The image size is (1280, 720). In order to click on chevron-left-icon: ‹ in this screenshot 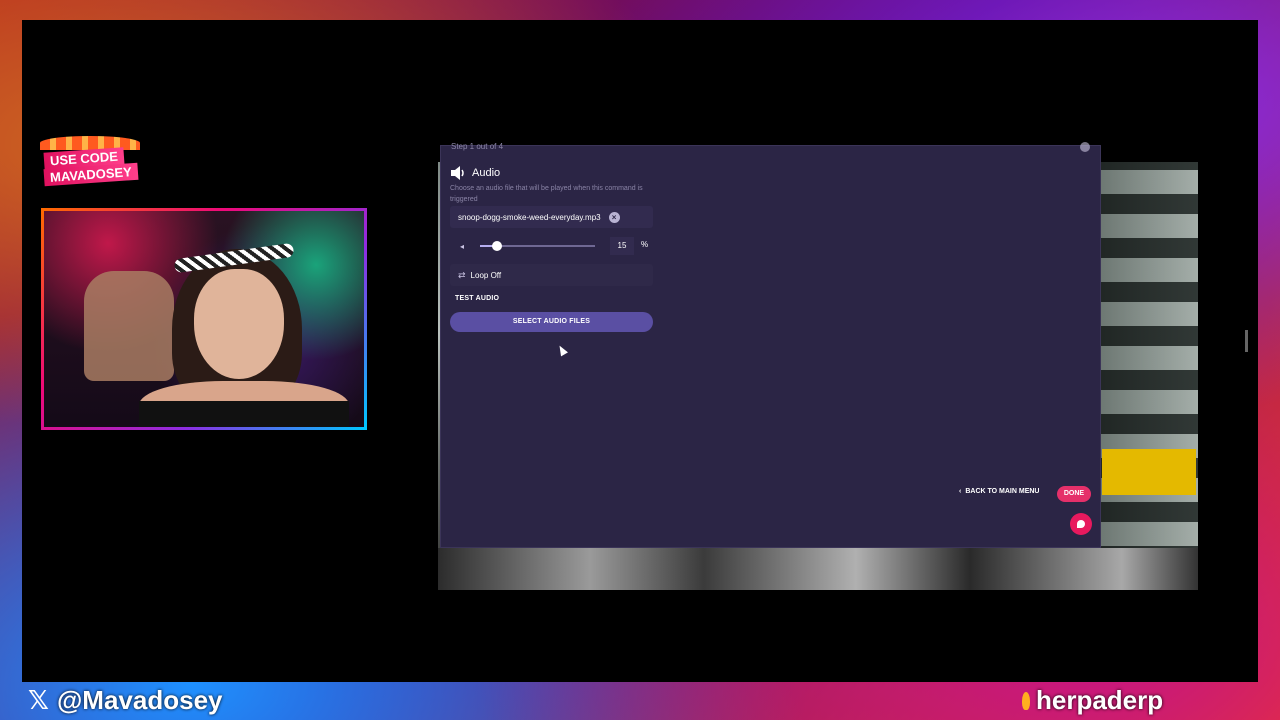, I will do `click(960, 491)`.